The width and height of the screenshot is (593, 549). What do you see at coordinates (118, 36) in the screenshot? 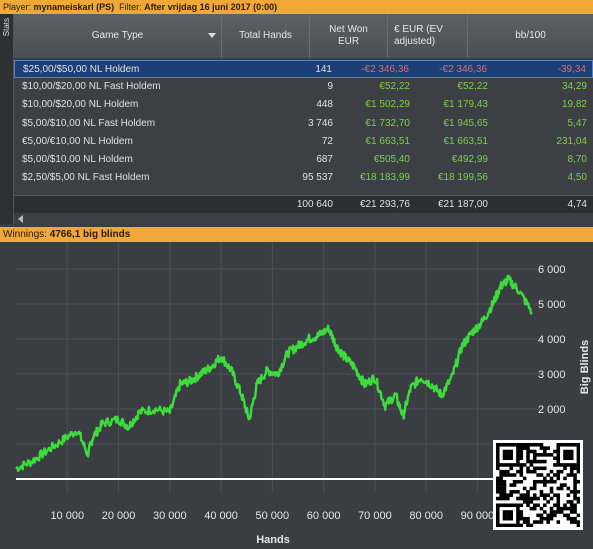
I see `column-game-type: Game Type` at bounding box center [118, 36].